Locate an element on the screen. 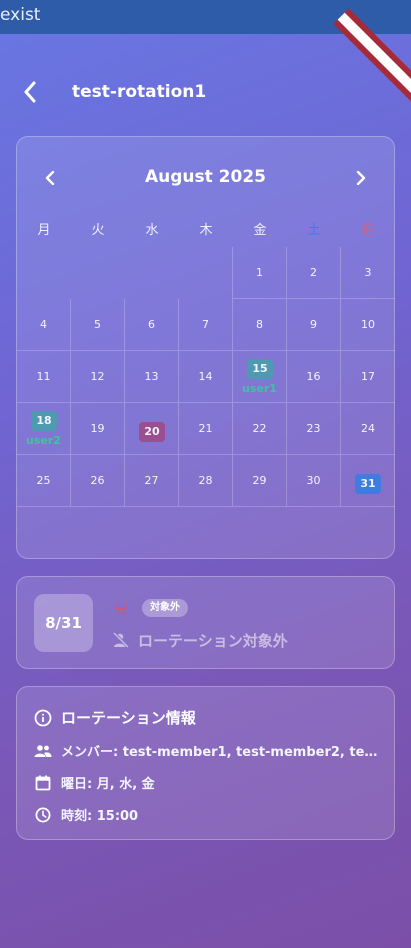  calendar-day-number: 1 is located at coordinates (259, 272).